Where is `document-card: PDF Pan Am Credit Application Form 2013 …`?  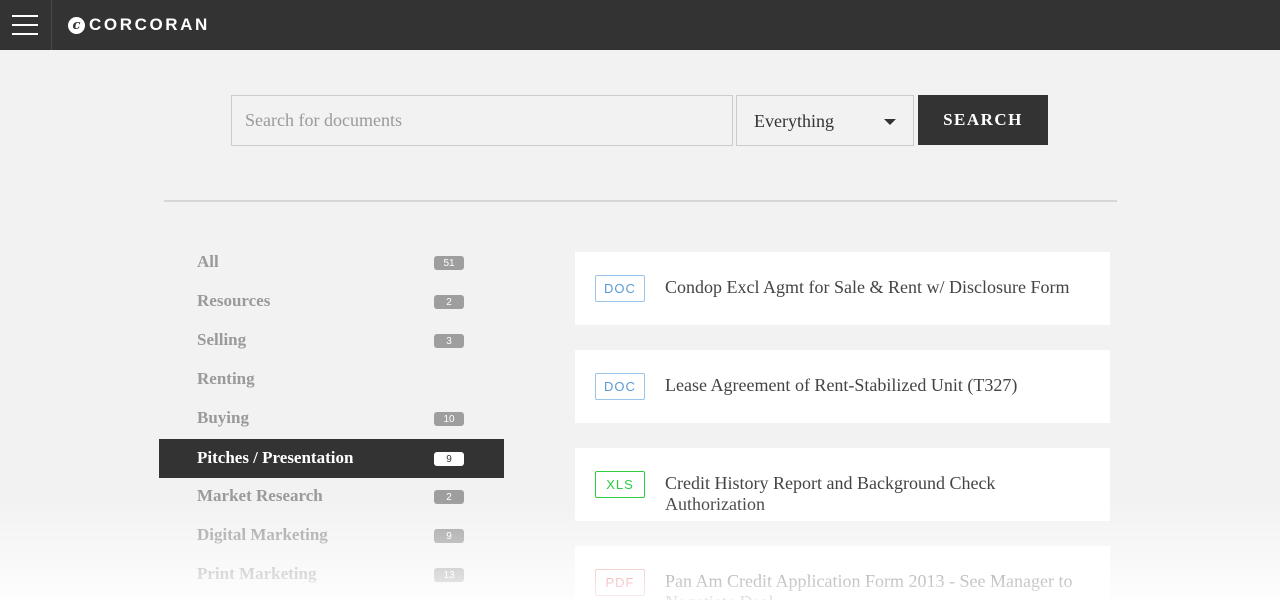 document-card: PDF Pan Am Credit Application Form 2013 … is located at coordinates (842, 573).